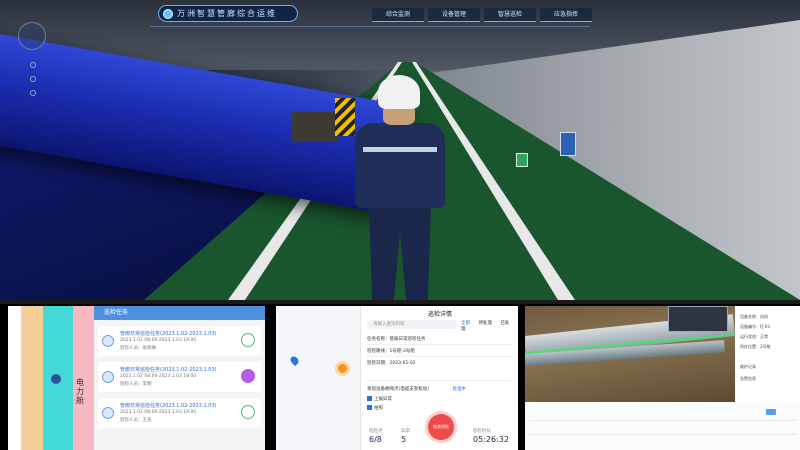 The width and height of the screenshot is (800, 450). What do you see at coordinates (168, 14) in the screenshot?
I see `logo-icon` at bounding box center [168, 14].